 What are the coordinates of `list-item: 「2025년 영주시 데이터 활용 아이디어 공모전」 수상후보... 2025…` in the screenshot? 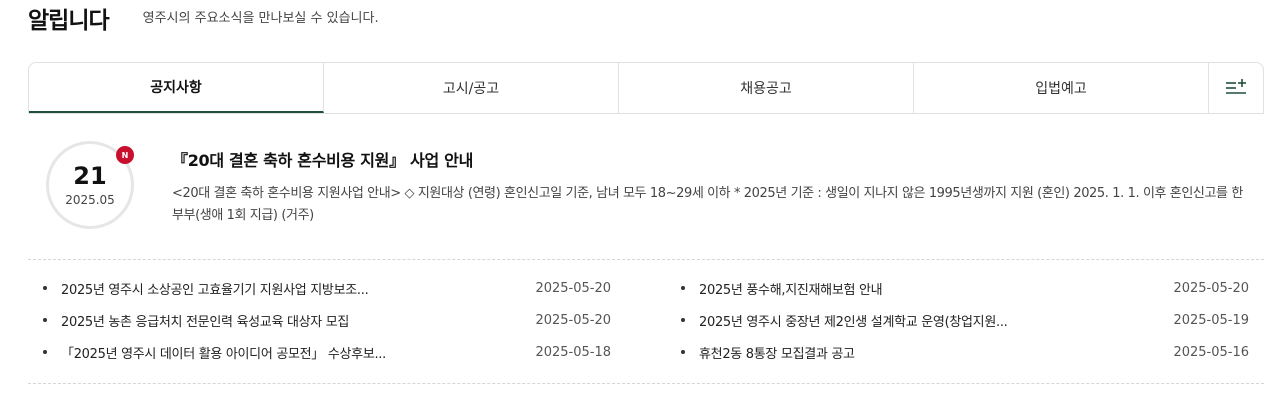 It's located at (333, 352).